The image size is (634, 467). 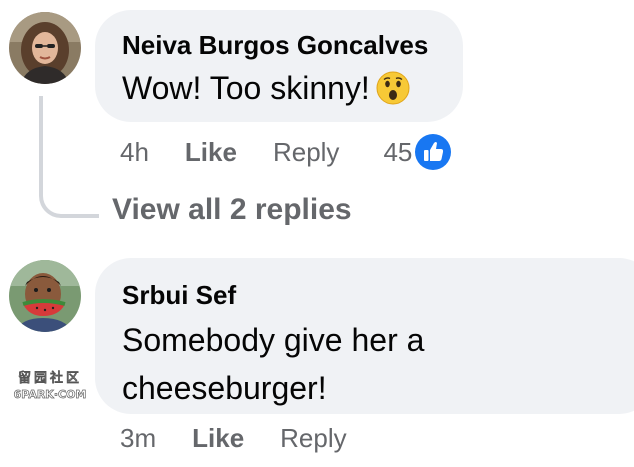 I want to click on reaction-count: 45, so click(x=397, y=152).